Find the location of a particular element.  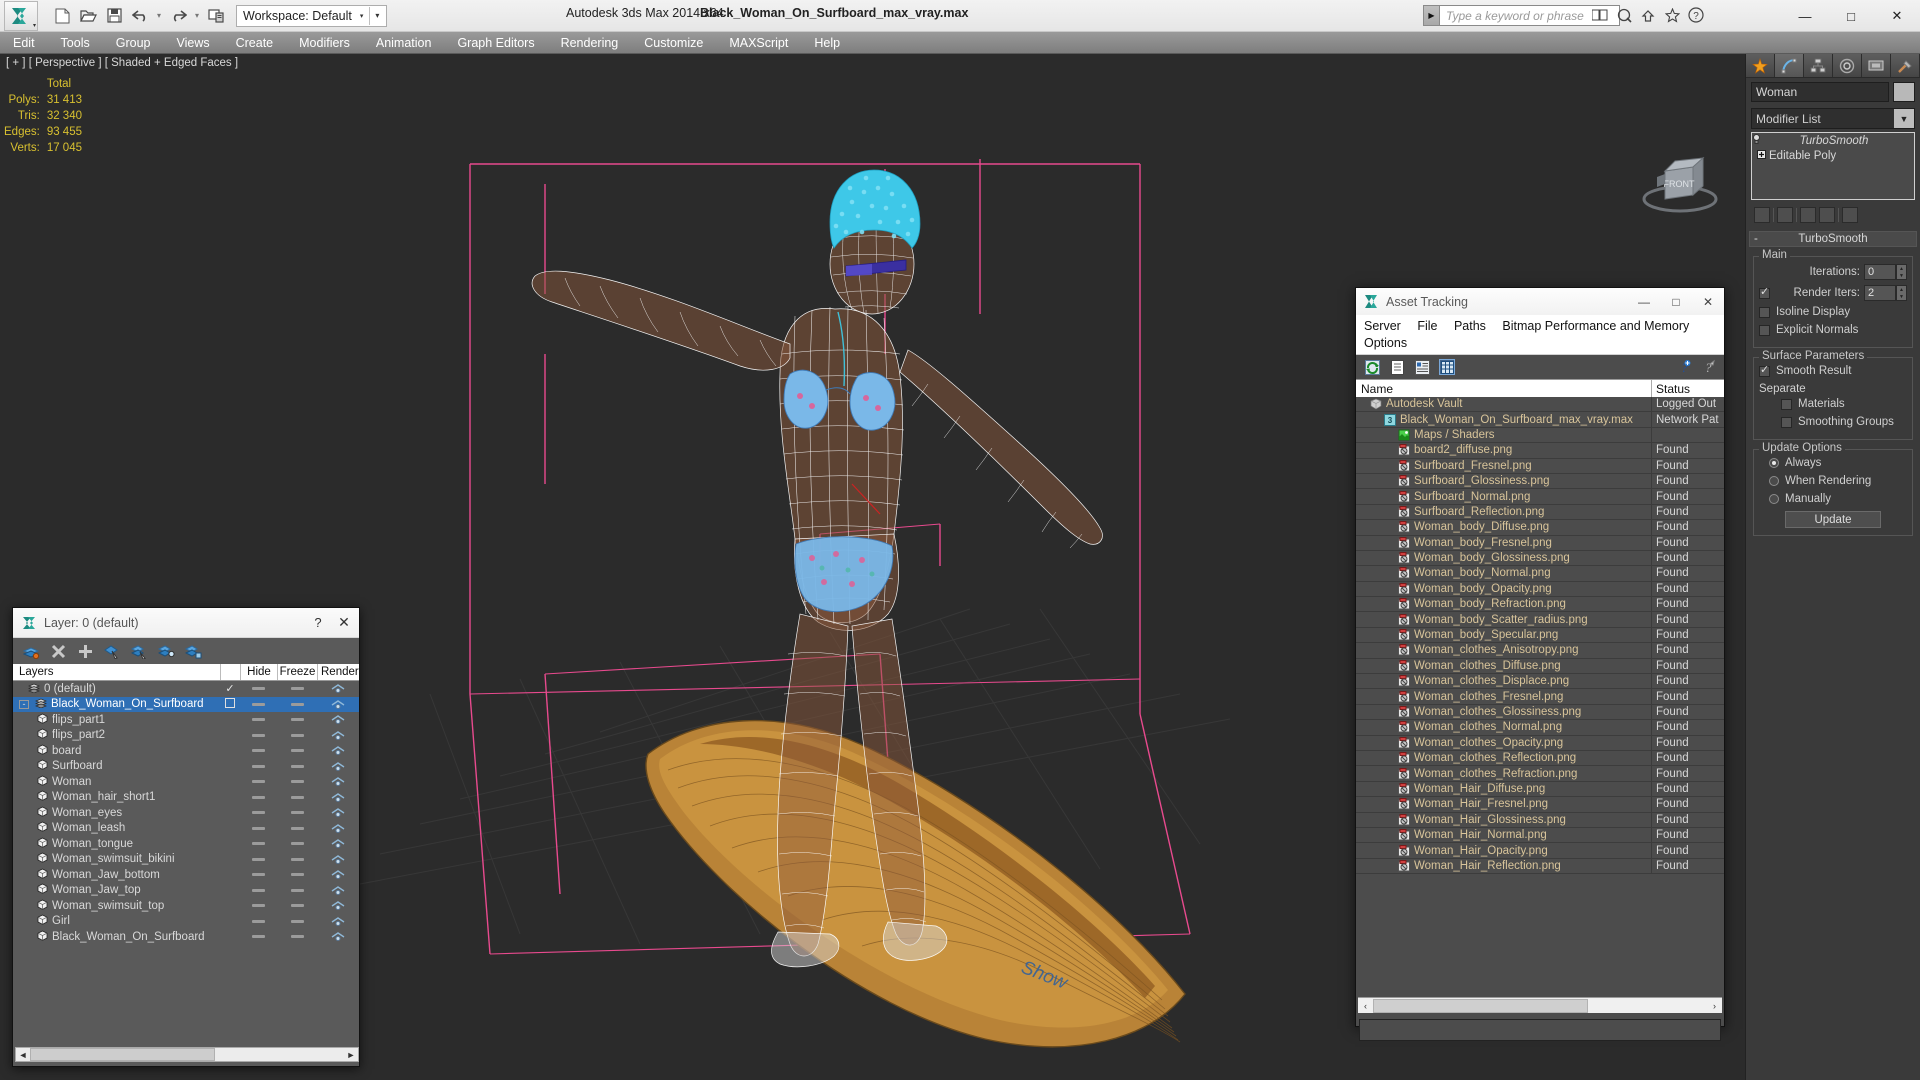

layer-row: Girl is located at coordinates (186, 922).